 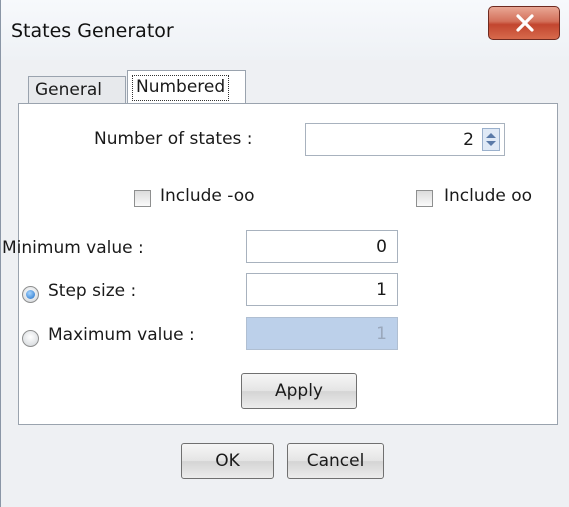 What do you see at coordinates (30, 338) in the screenshot?
I see `maximum-value-radio` at bounding box center [30, 338].